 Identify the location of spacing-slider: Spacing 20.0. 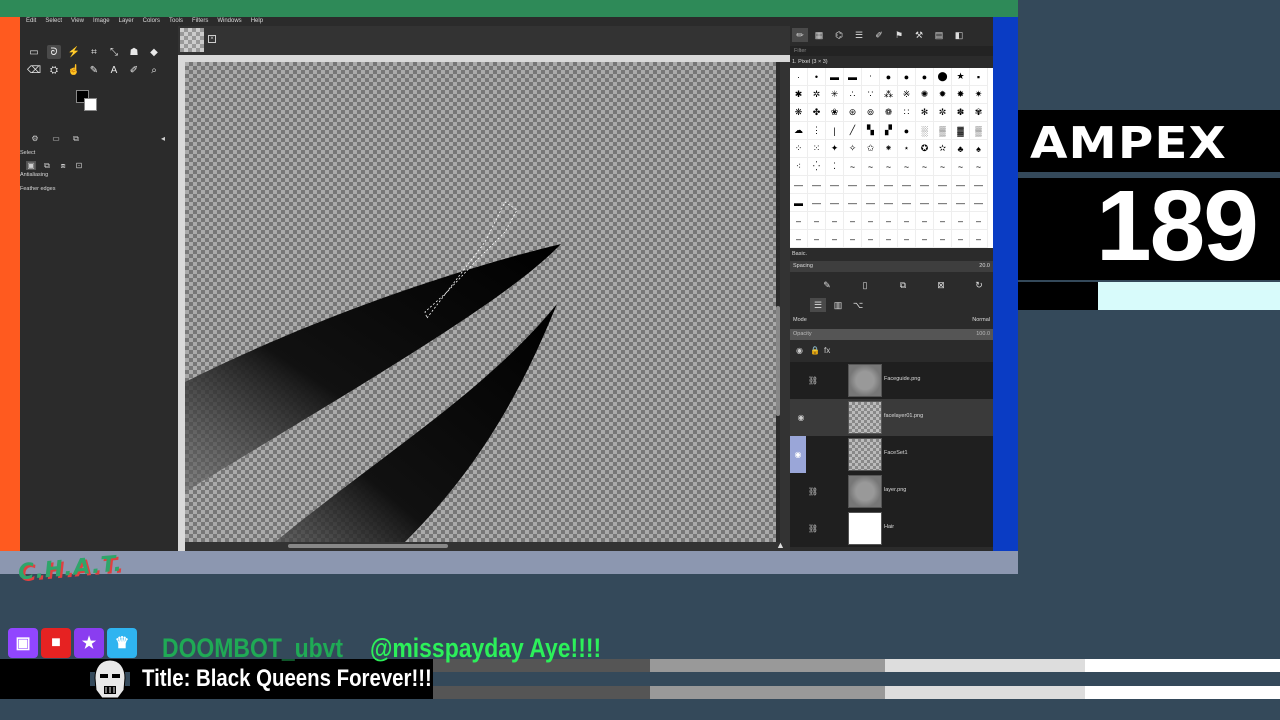
(891, 266).